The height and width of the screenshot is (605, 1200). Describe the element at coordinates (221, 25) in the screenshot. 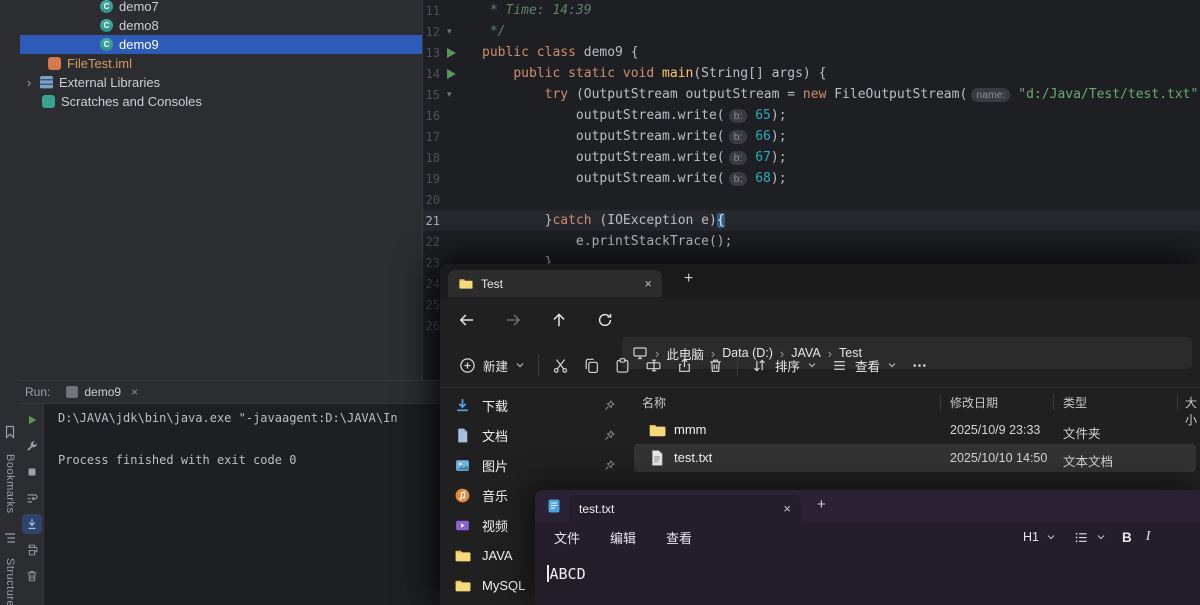

I see `tree-item-demo8: Cdemo8` at that location.